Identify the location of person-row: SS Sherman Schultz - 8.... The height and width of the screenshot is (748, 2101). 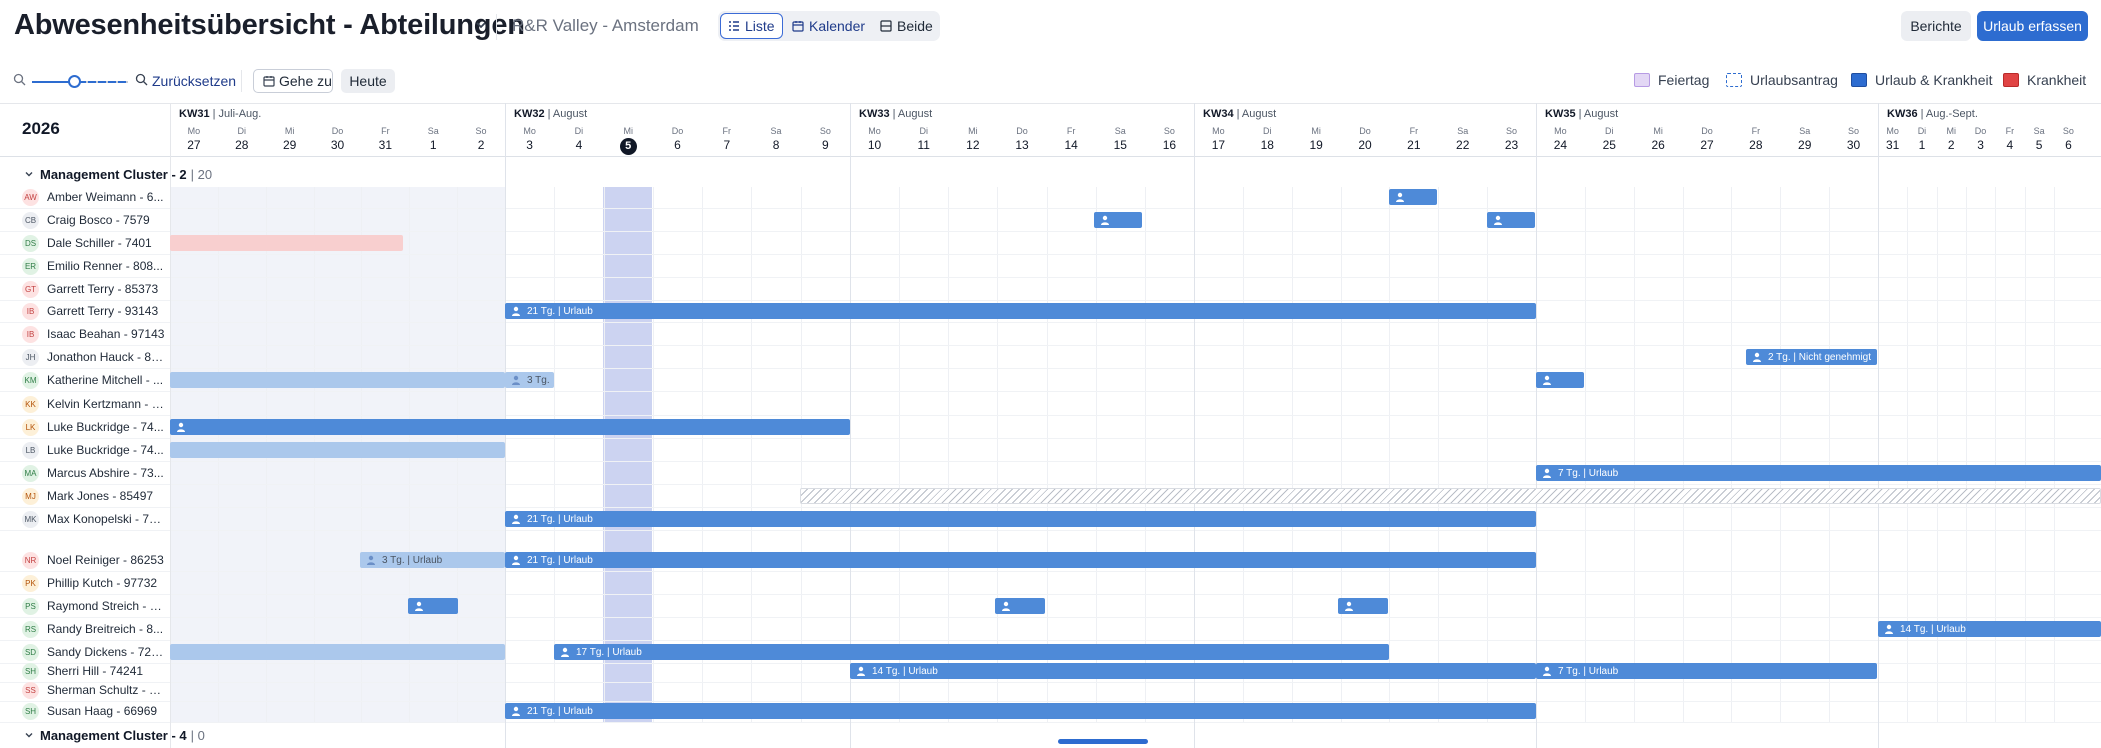
(85, 690).